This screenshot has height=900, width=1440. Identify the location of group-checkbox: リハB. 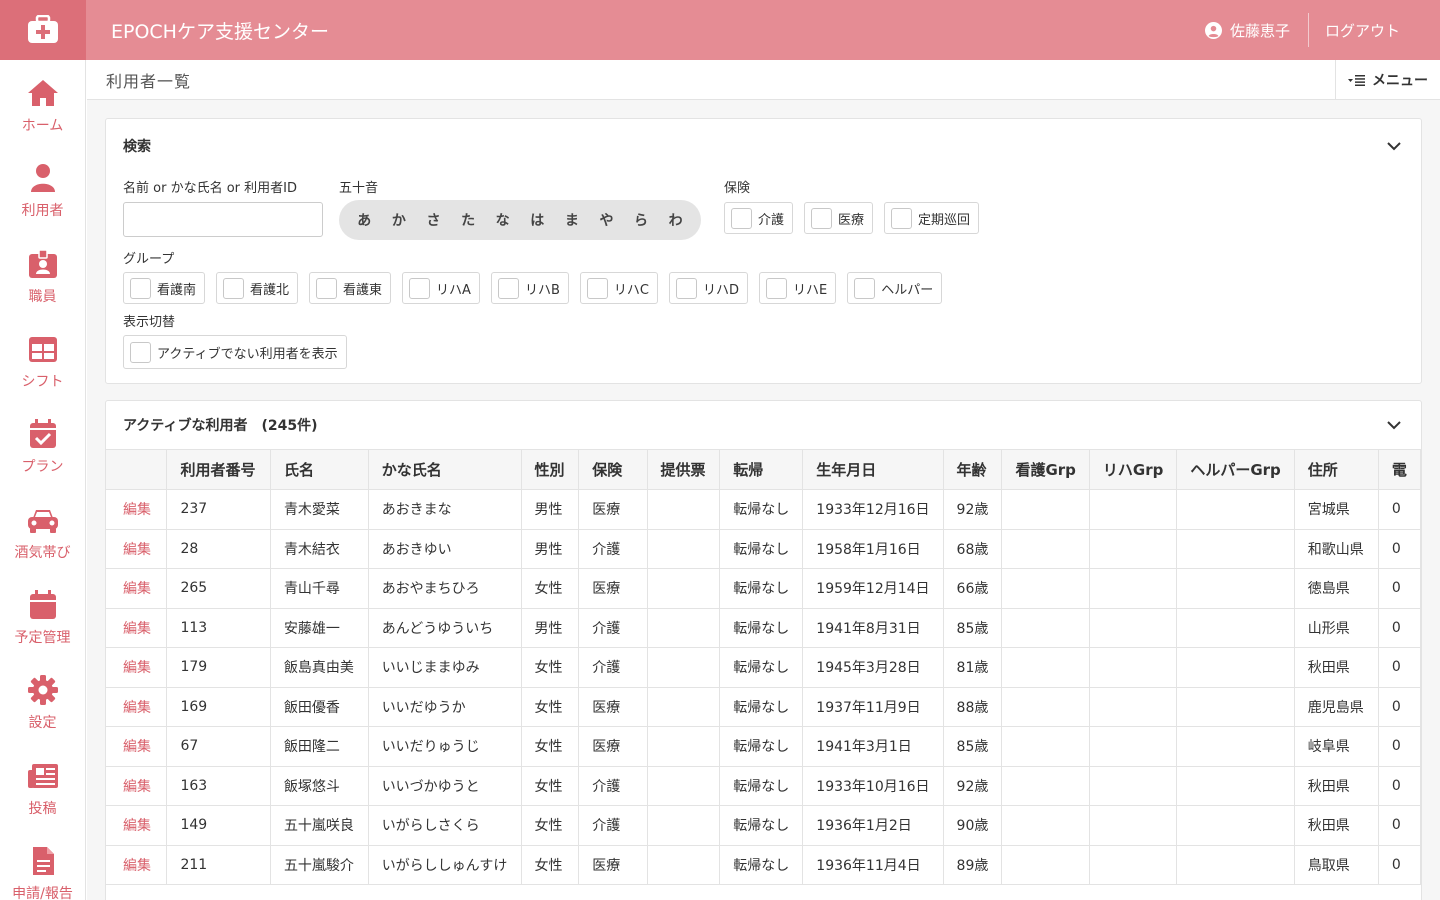
(529, 288).